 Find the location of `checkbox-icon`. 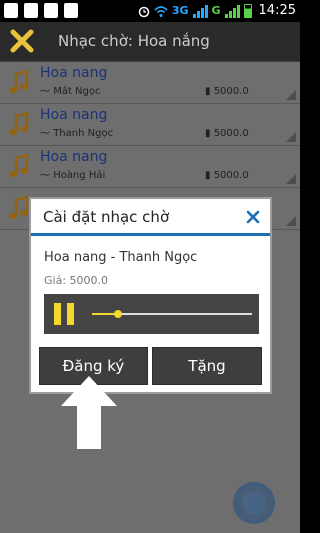

checkbox-icon is located at coordinates (71, 10).